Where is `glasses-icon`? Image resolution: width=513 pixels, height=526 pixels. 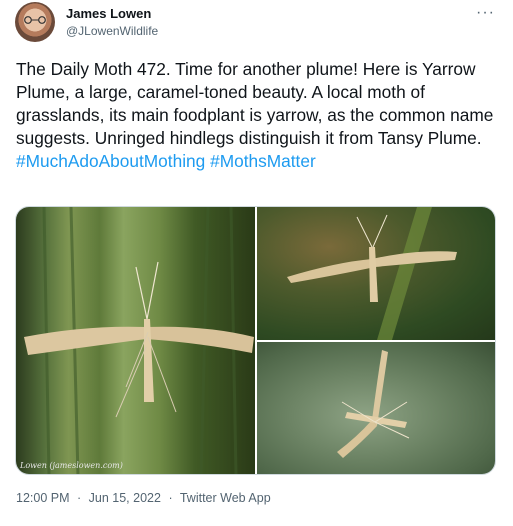
glasses-icon is located at coordinates (35, 20).